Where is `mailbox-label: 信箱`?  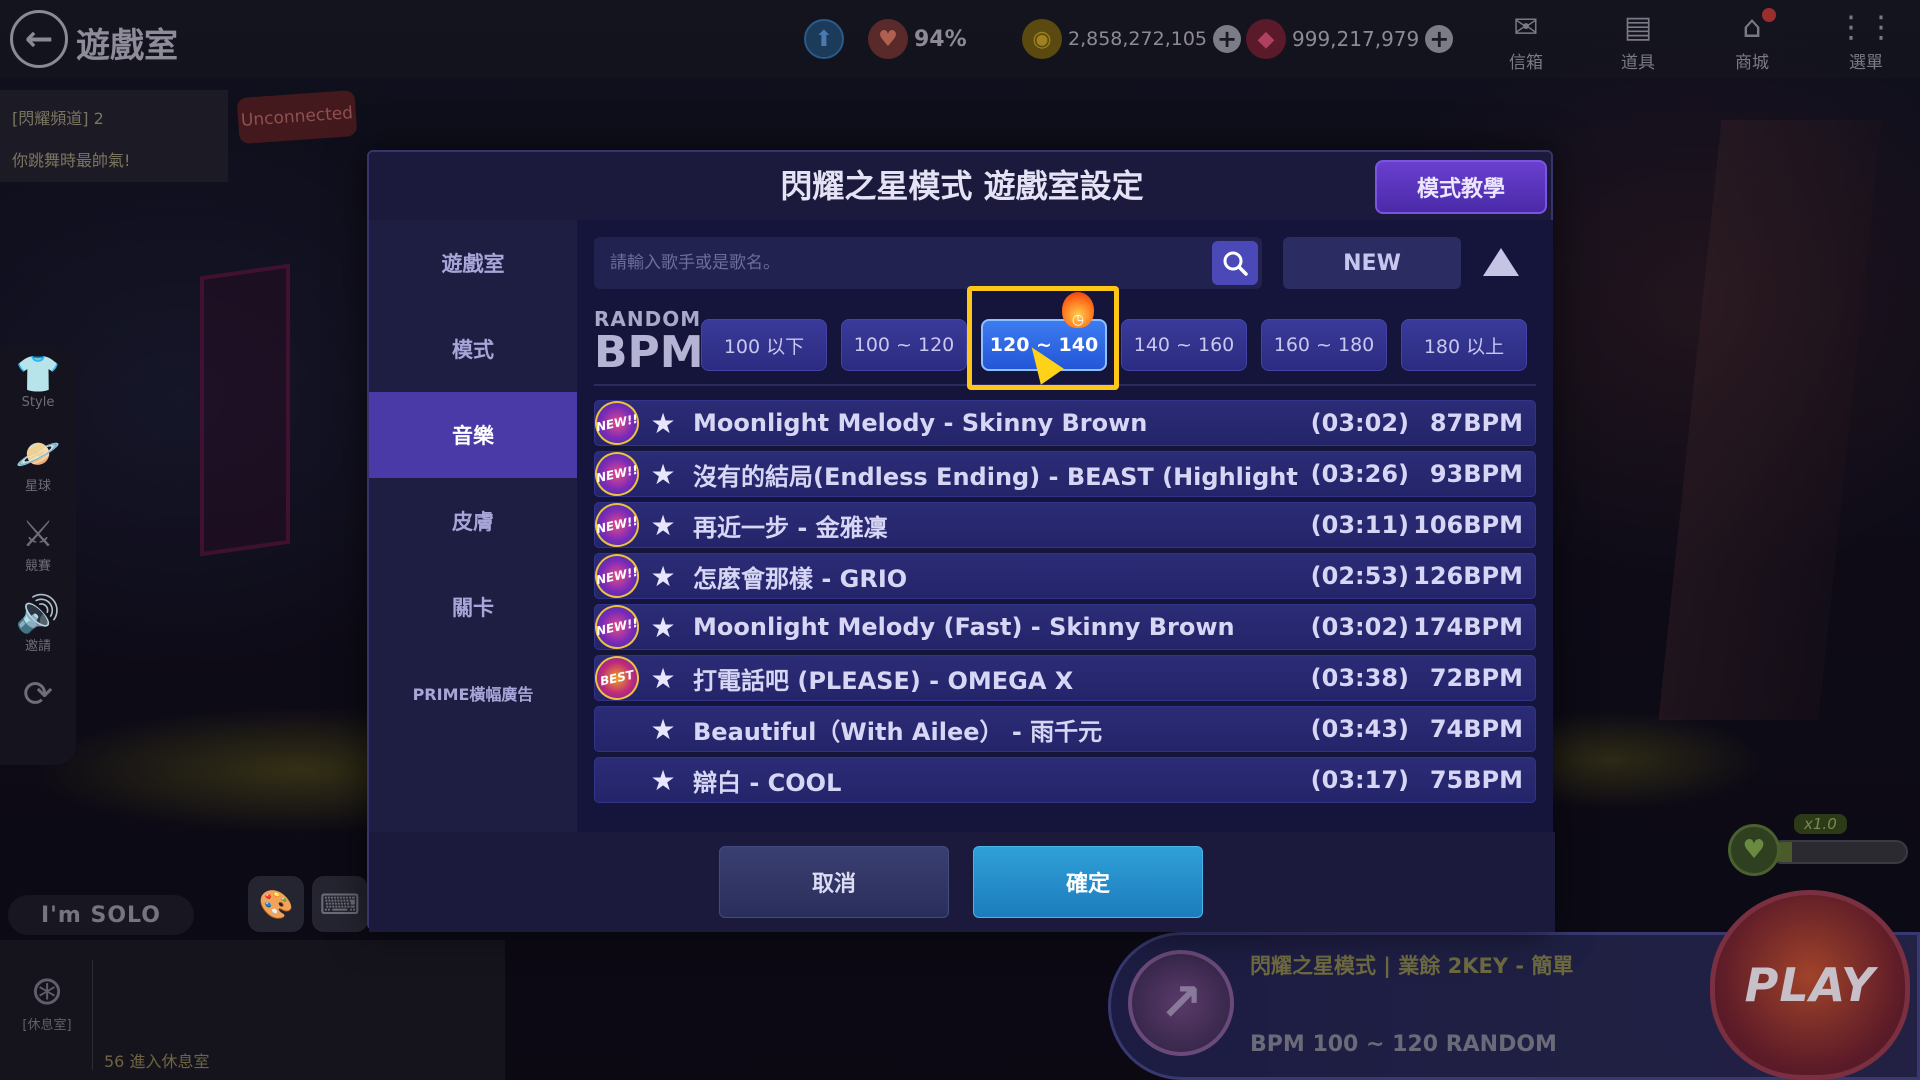 mailbox-label: 信箱 is located at coordinates (1526, 63).